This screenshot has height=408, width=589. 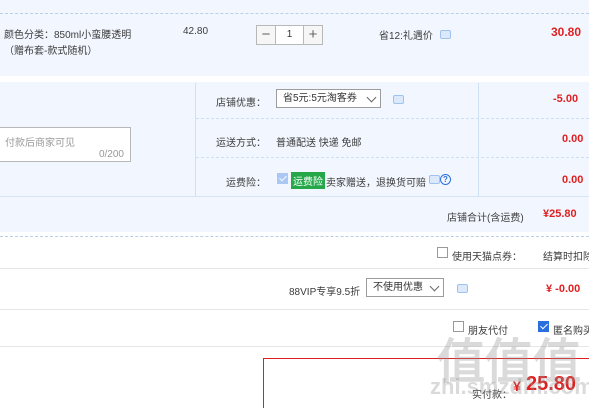 I want to click on help-icon: ?, so click(x=445, y=179).